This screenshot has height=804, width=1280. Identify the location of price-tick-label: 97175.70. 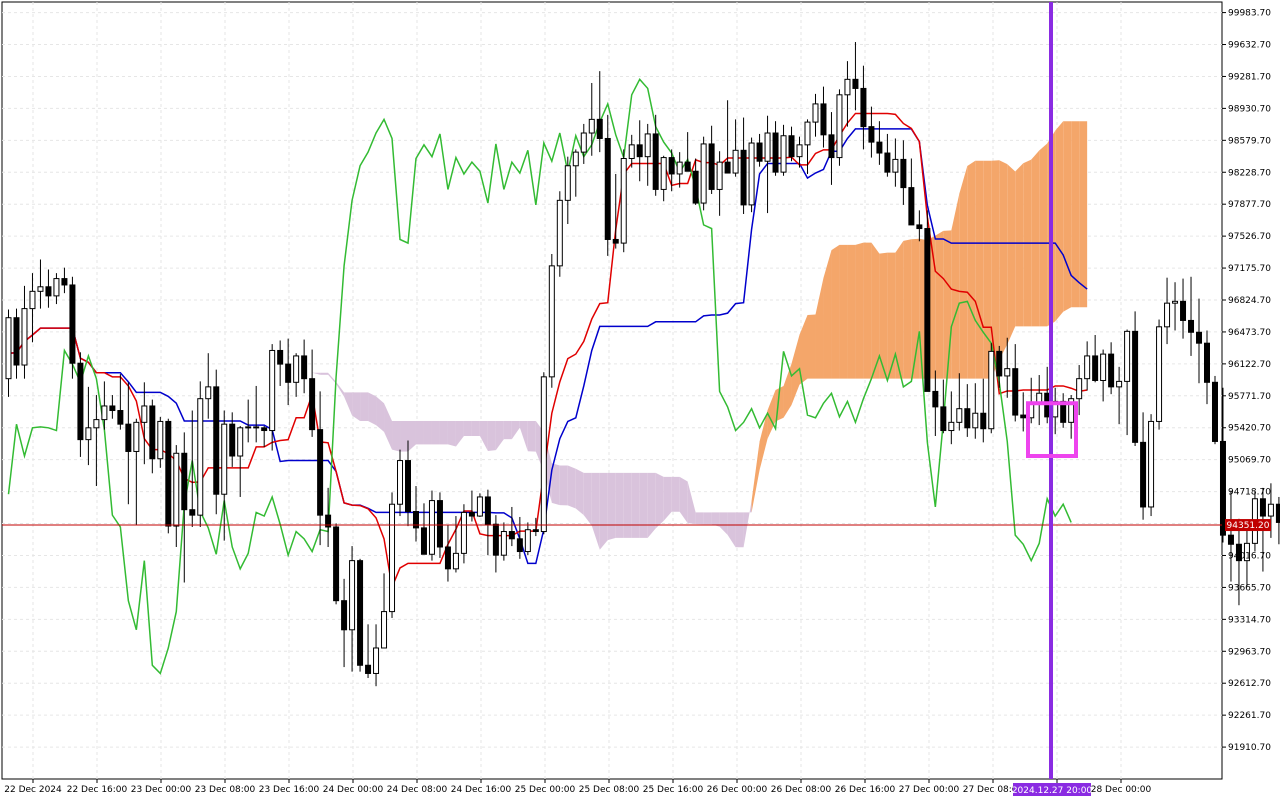
(1249, 269).